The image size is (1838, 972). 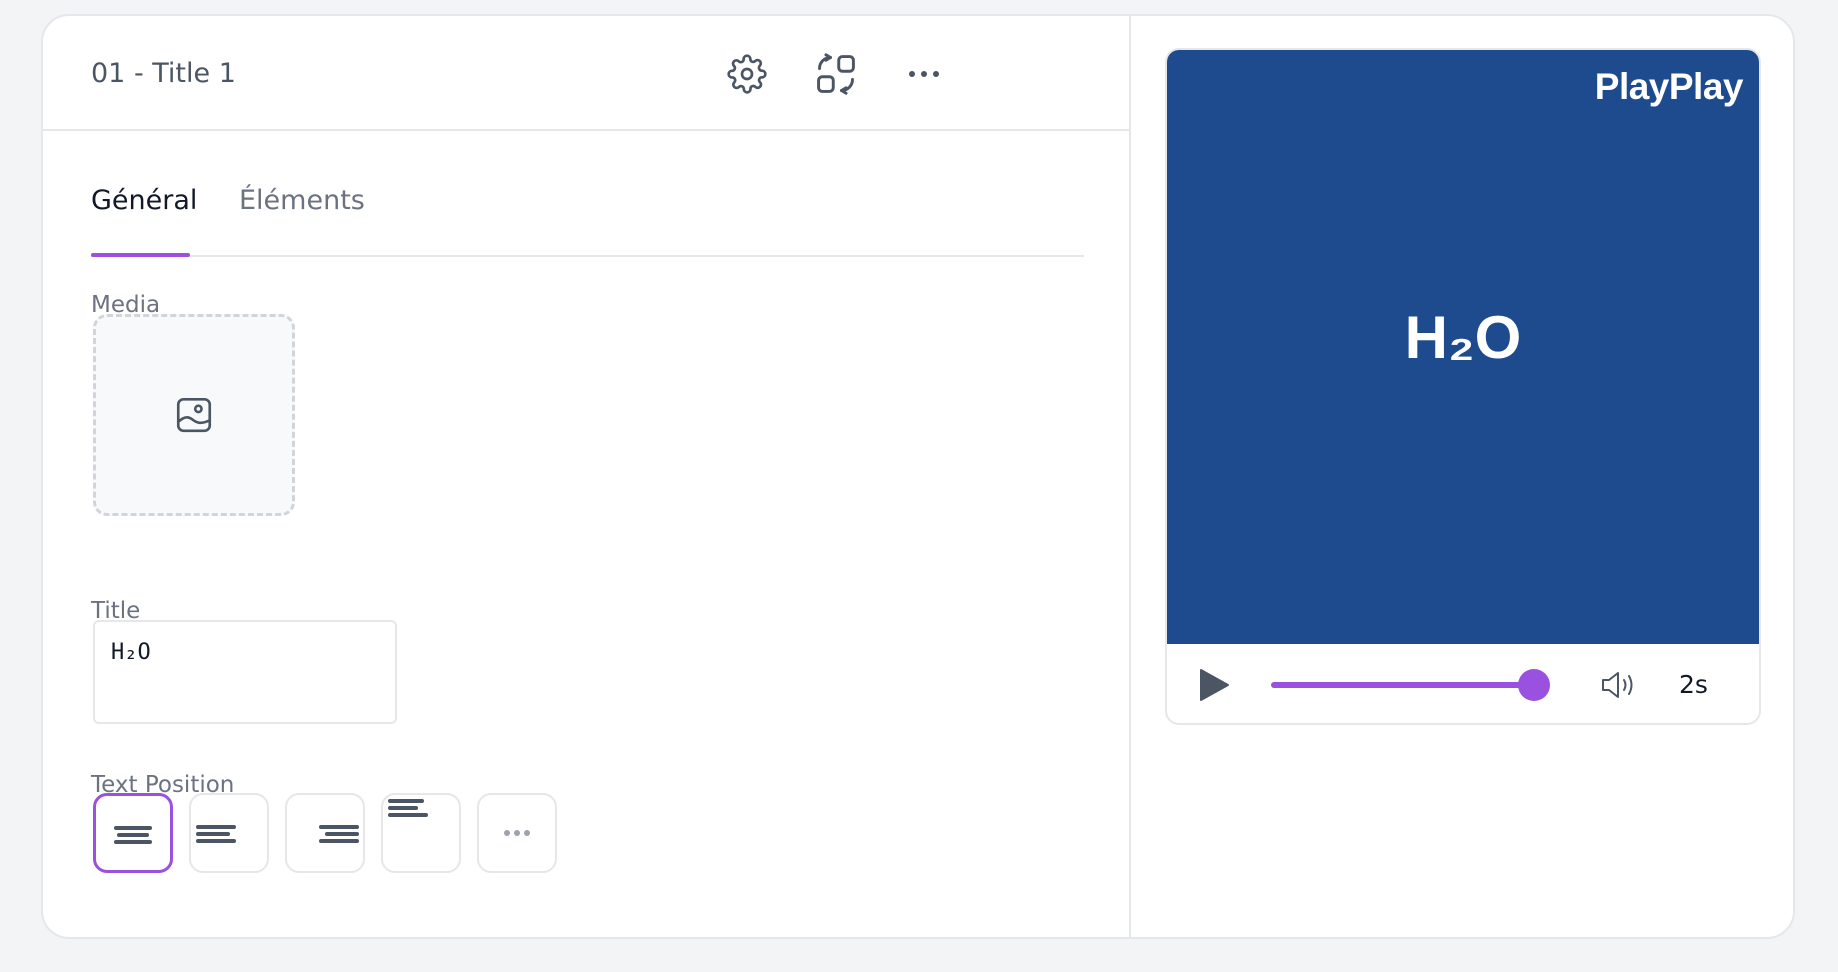 I want to click on video-title: H₂O, so click(x=1463, y=337).